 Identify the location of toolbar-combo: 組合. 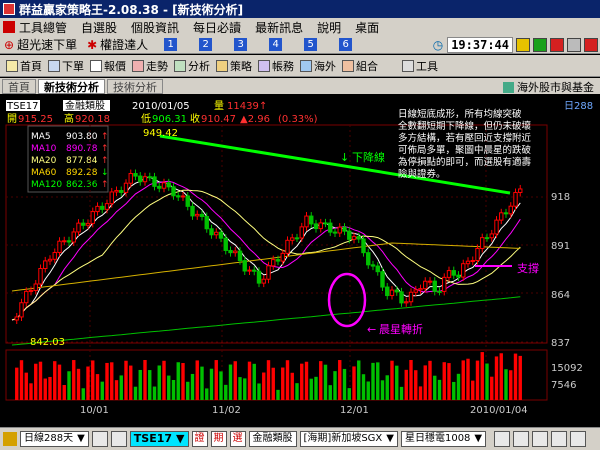
(360, 66).